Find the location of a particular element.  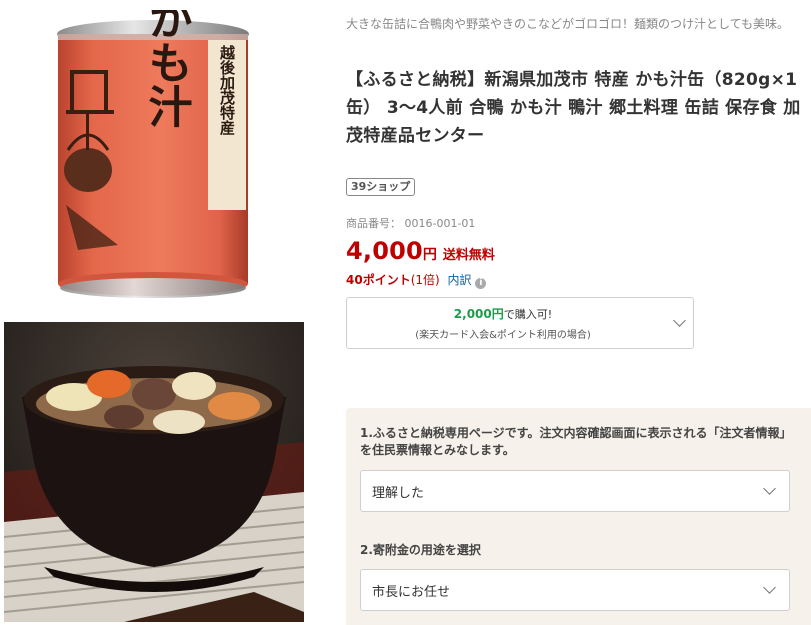

can-title-text: かも汁 is located at coordinates (167, 69).